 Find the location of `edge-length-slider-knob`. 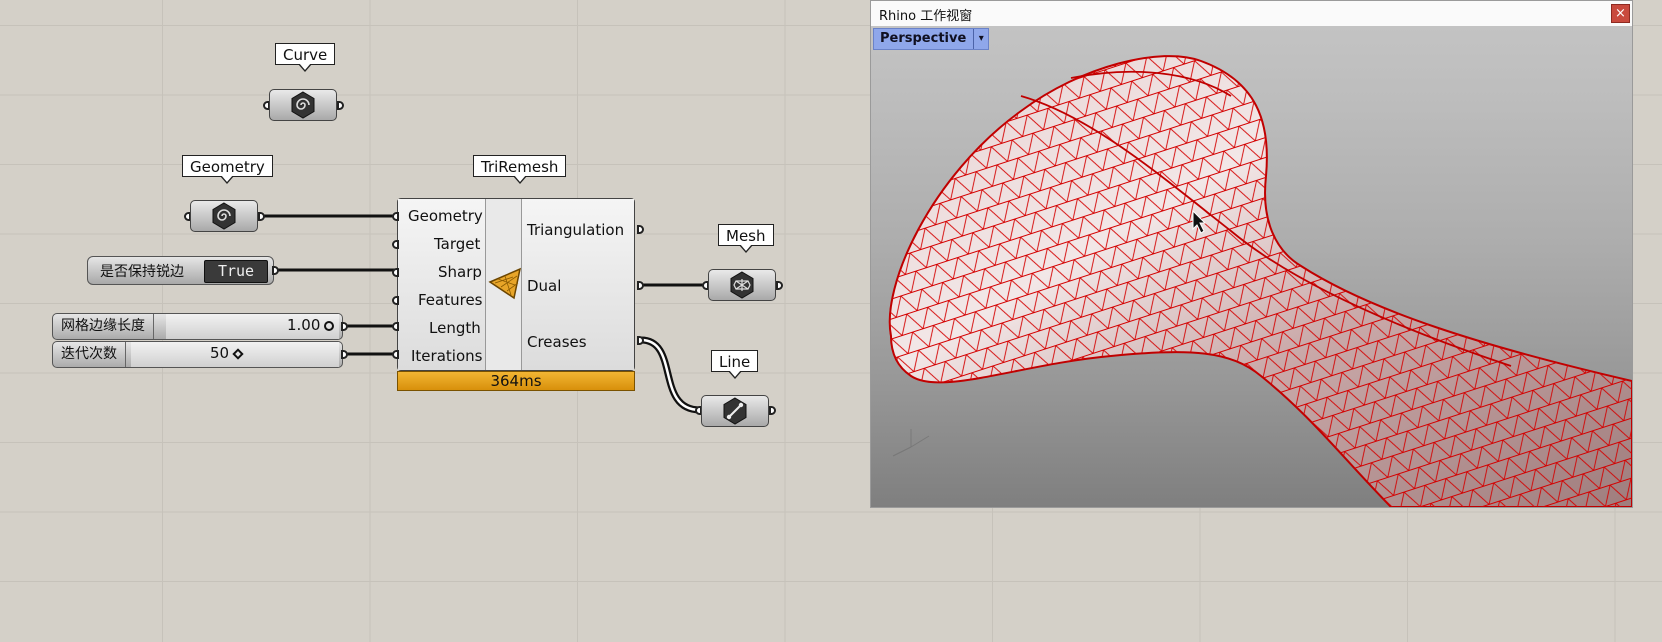

edge-length-slider-knob is located at coordinates (329, 326).